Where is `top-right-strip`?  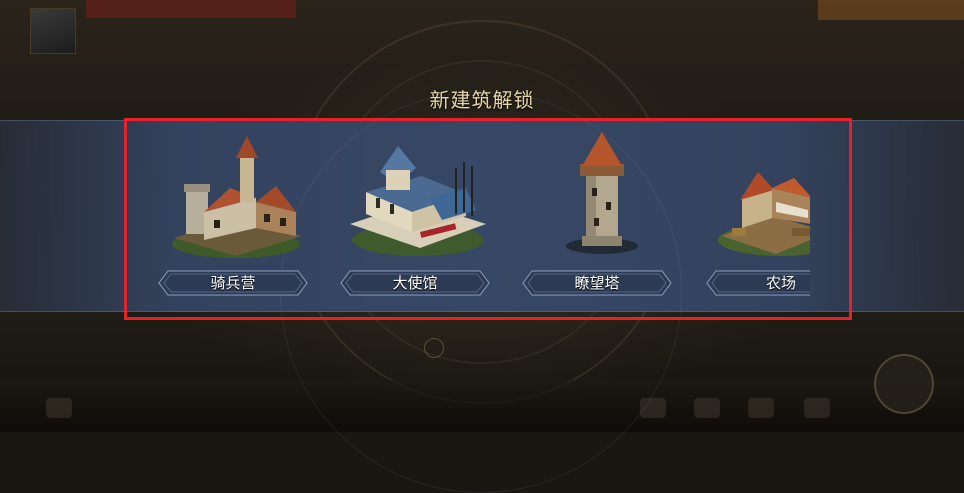
top-right-strip is located at coordinates (891, 10).